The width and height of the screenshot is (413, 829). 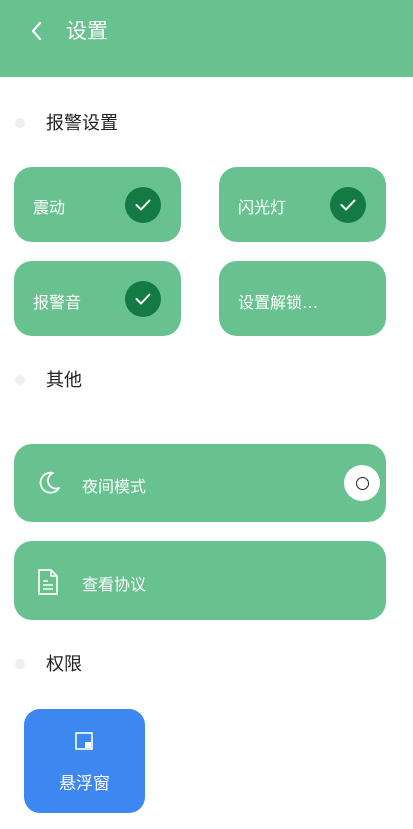 What do you see at coordinates (84, 761) in the screenshot?
I see `floating-window-button: 悬浮窗` at bounding box center [84, 761].